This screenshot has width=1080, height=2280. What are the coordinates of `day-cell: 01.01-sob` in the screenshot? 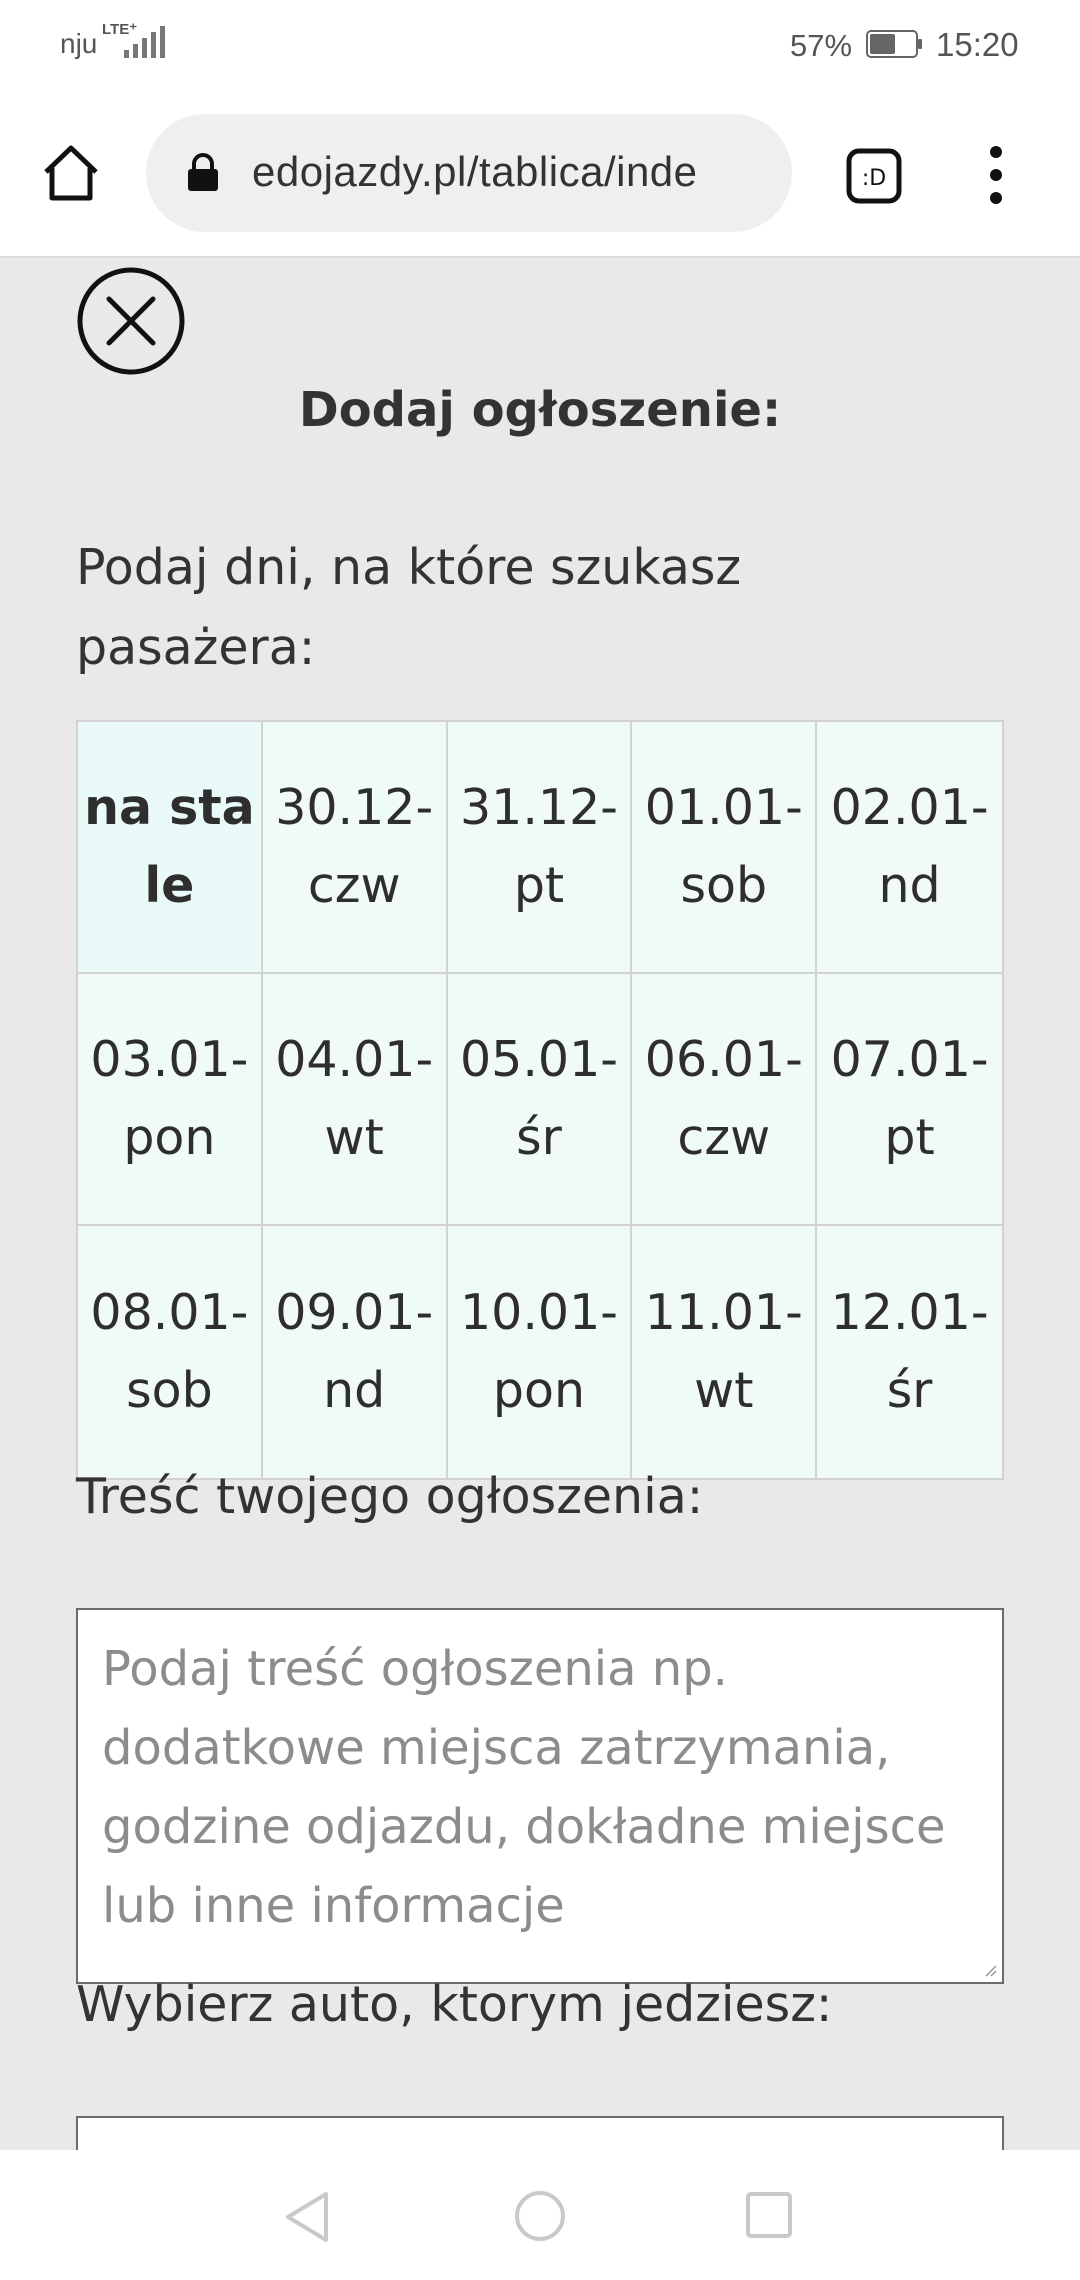 It's located at (725, 848).